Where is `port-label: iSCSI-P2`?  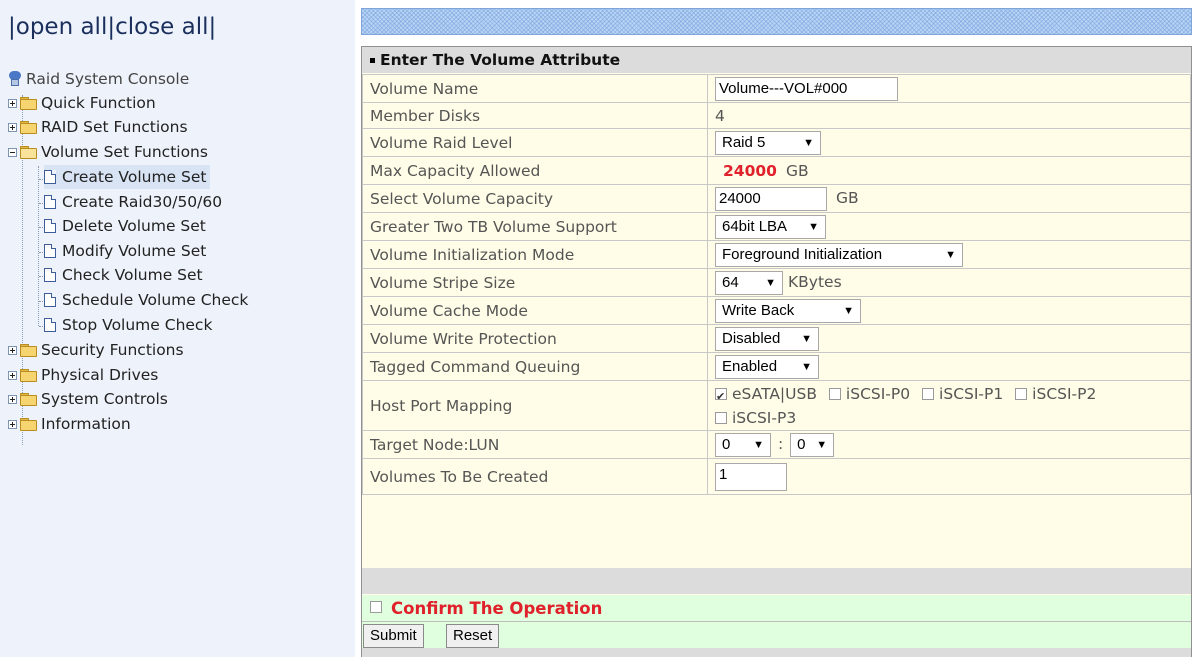
port-label: iSCSI-P2 is located at coordinates (1064, 394).